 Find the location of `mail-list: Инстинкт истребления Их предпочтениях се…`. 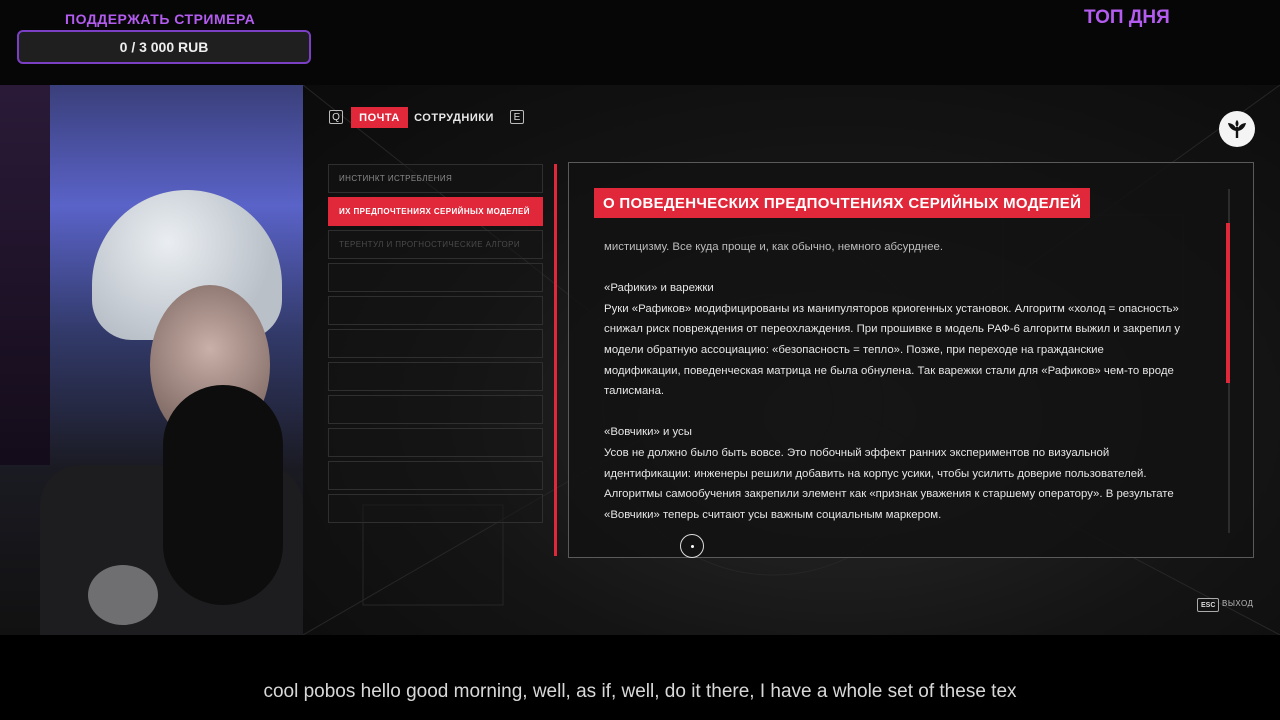

mail-list: Инстинкт истребления Их предпочтениях се… is located at coordinates (435, 345).